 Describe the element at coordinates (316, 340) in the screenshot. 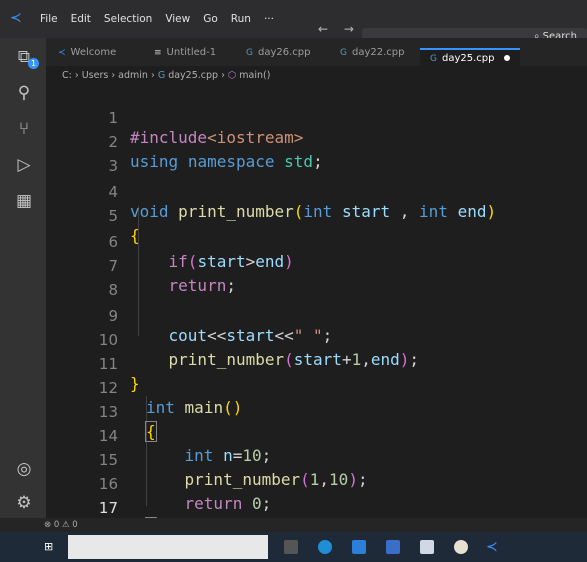

I see `code-line: 10 print_number(start+1,end);` at that location.